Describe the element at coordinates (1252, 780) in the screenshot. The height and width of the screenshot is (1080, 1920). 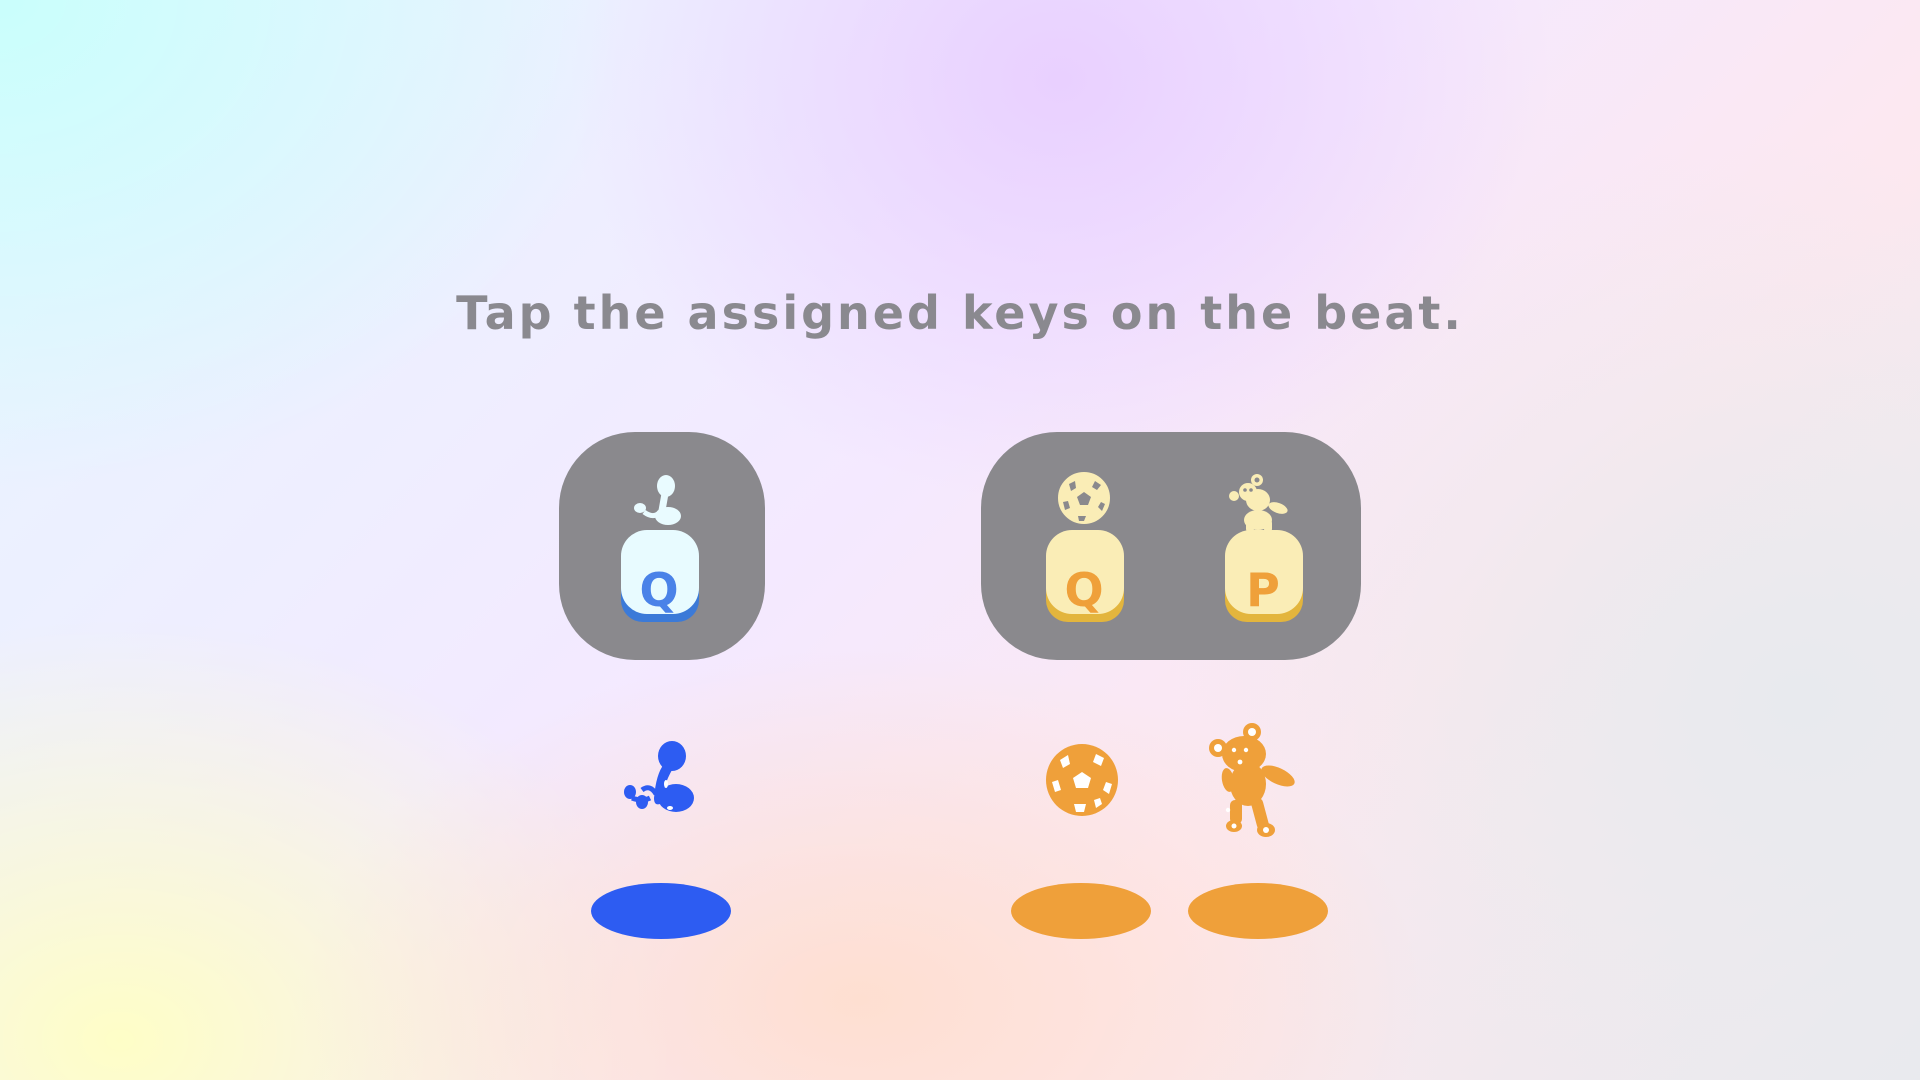
I see `teddy-bear-icon` at that location.